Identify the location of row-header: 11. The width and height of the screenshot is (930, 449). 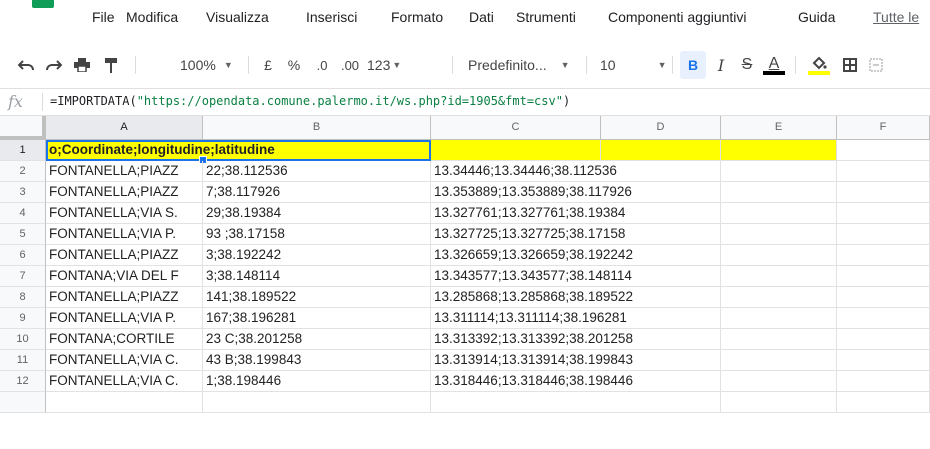
(23, 360).